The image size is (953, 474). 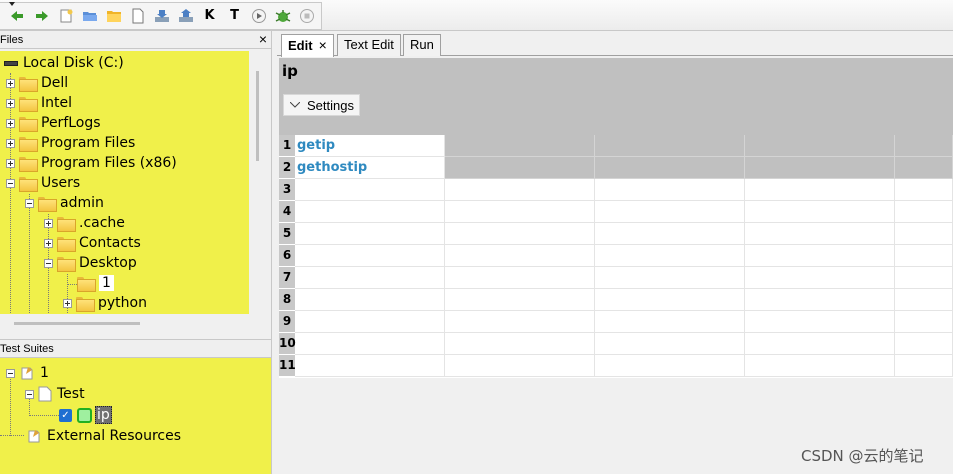 What do you see at coordinates (77, 323) in the screenshot?
I see `scrollbar-thumb` at bounding box center [77, 323].